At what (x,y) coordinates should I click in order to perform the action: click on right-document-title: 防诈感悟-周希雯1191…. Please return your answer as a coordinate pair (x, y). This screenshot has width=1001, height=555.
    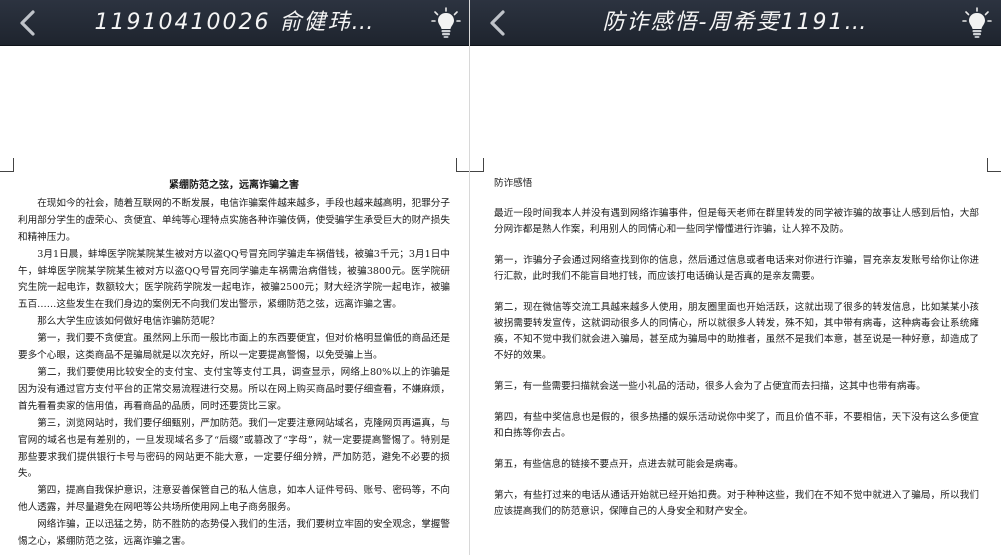
    Looking at the image, I should click on (735, 22).